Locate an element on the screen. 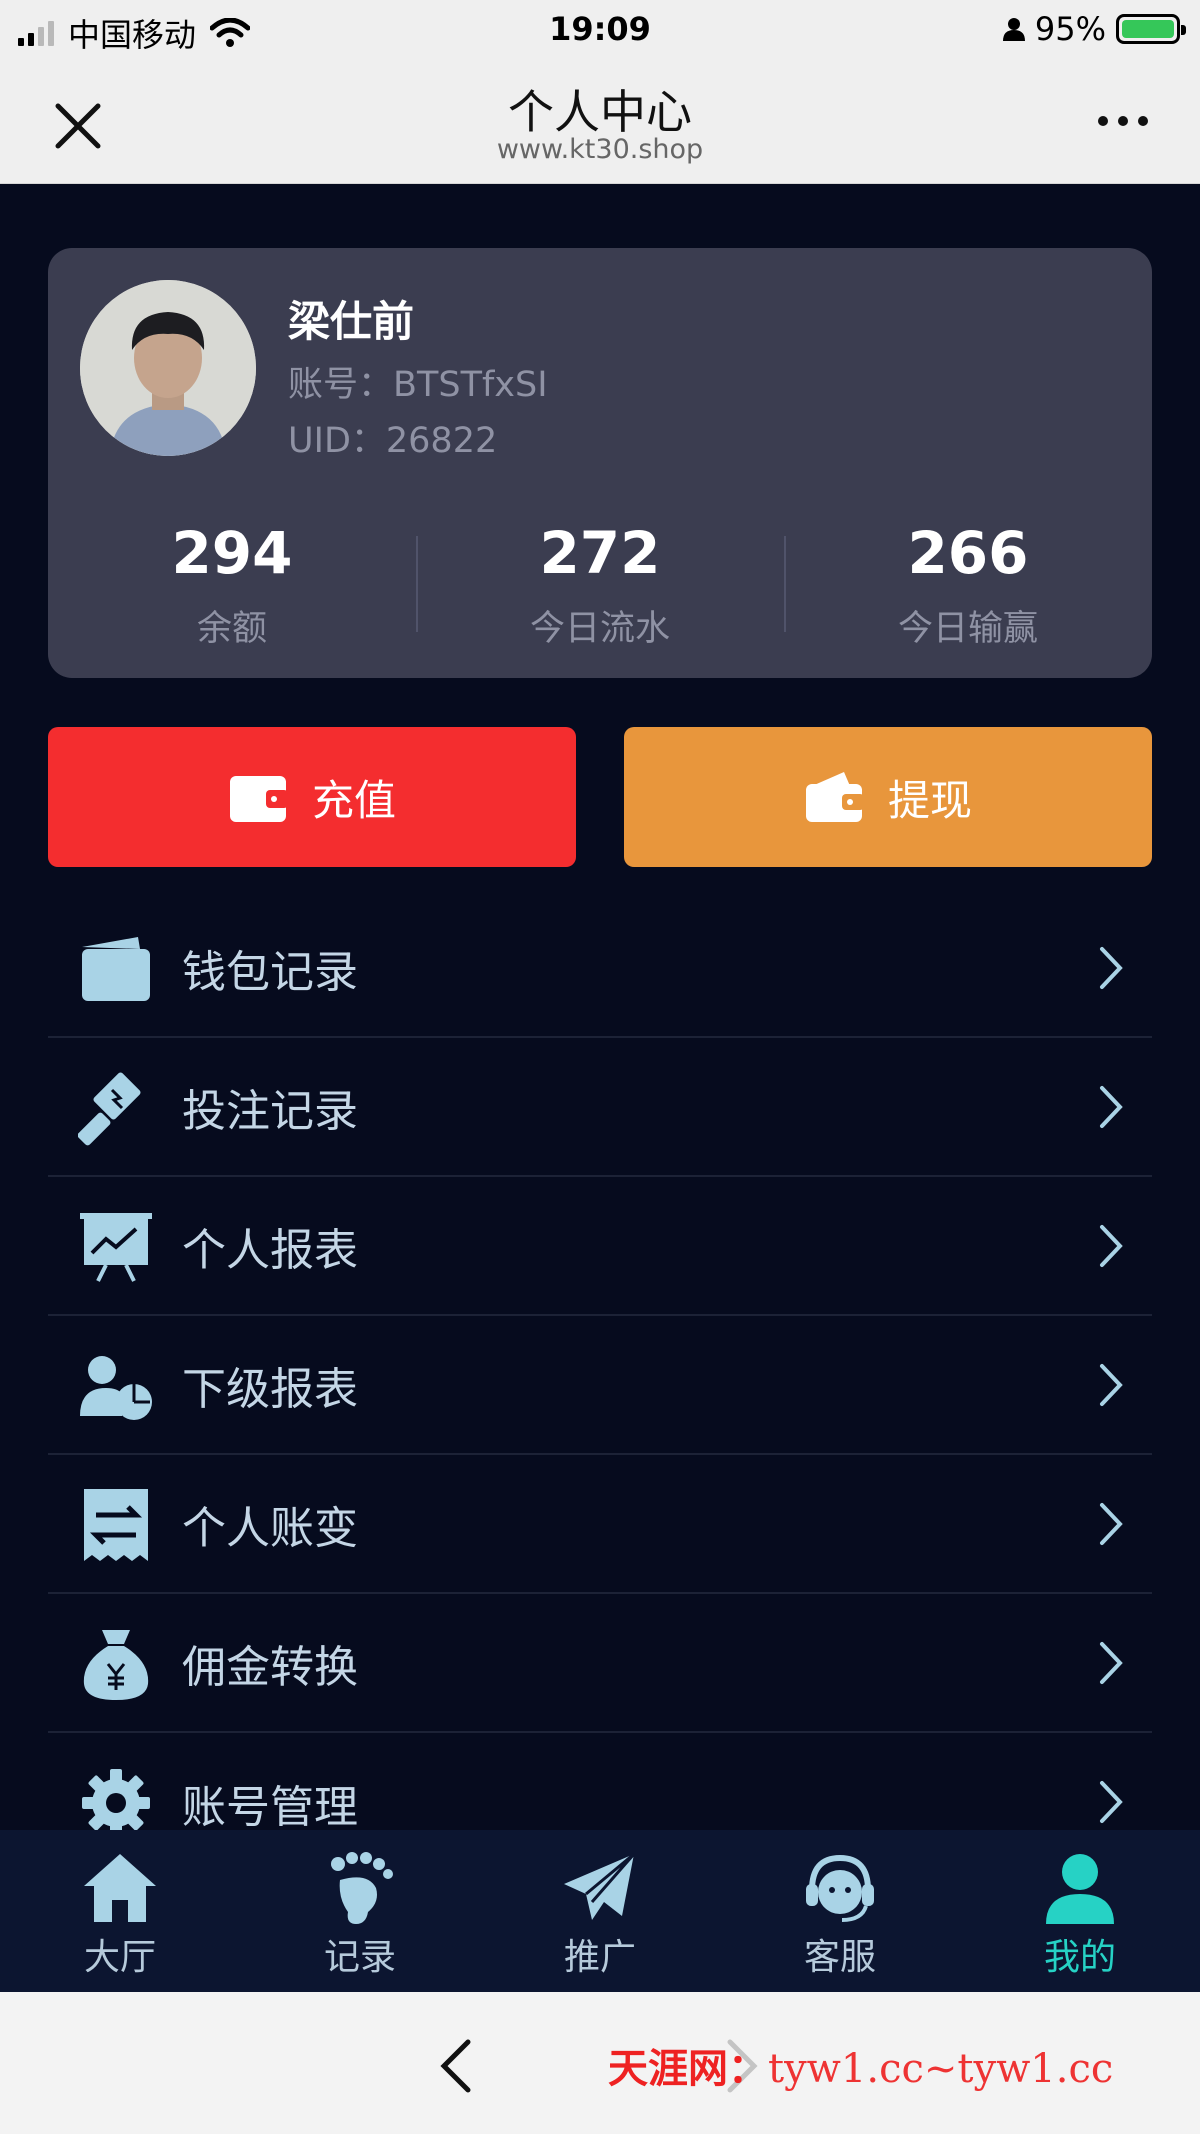 The image size is (1200, 2134). stat-value: 266 is located at coordinates (968, 553).